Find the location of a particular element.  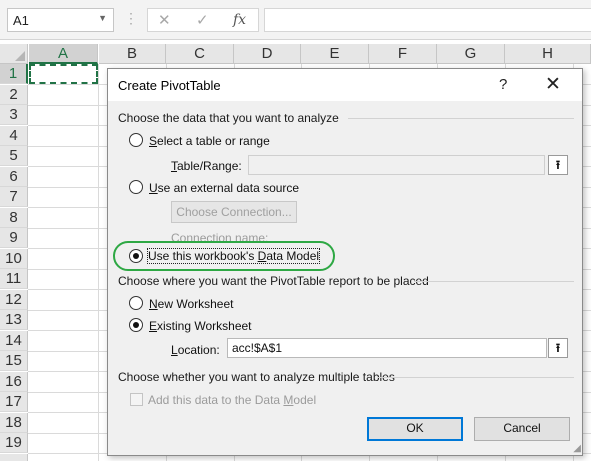

row-header-8: 8 is located at coordinates (14, 218).